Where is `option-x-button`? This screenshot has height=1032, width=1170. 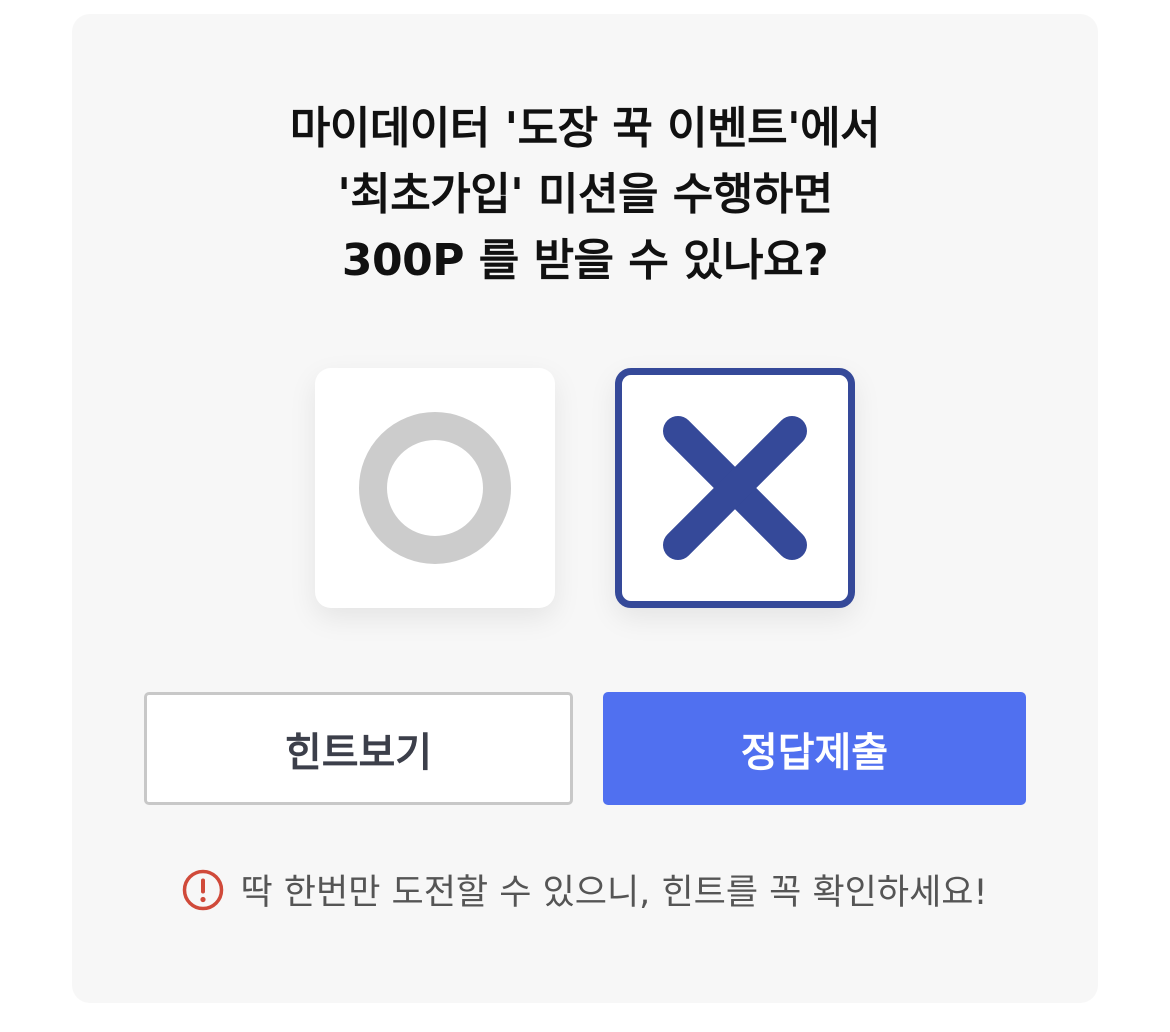
option-x-button is located at coordinates (735, 488).